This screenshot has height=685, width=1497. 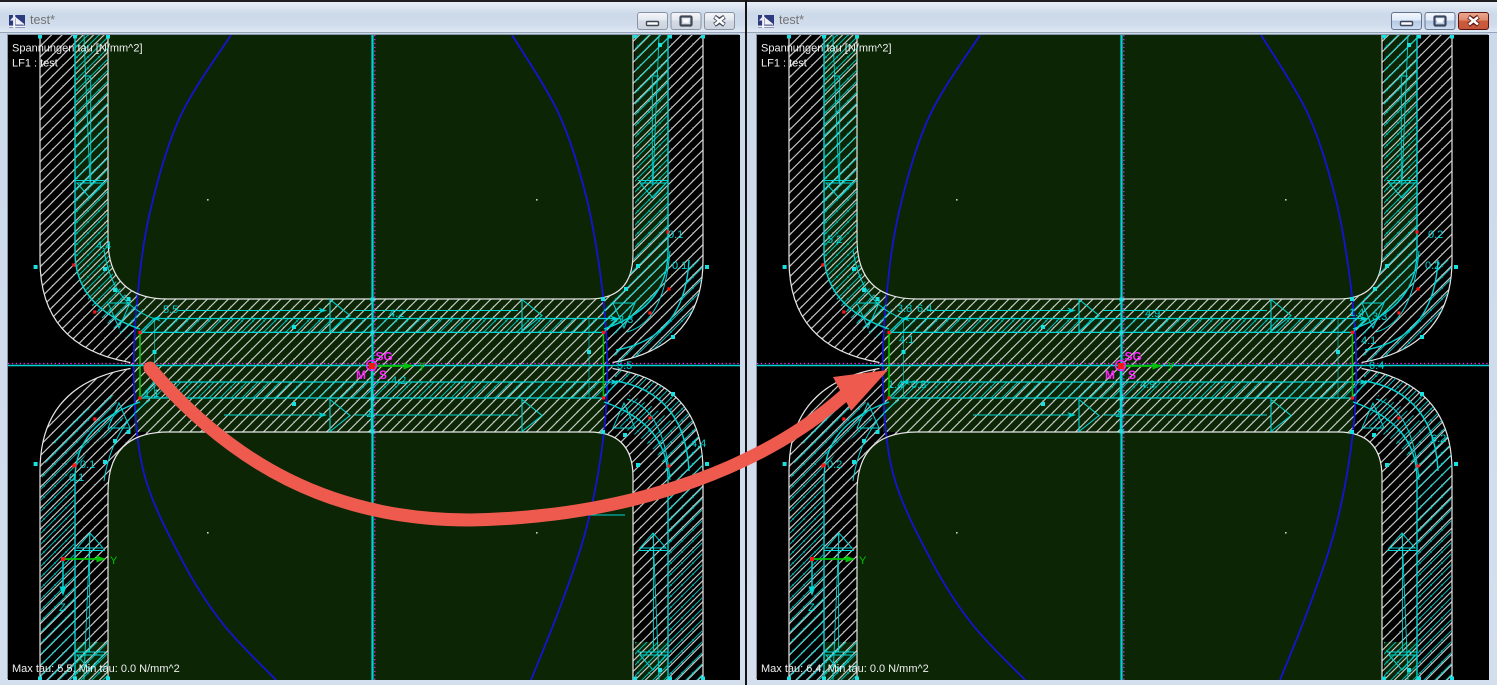 I want to click on svg-text: 3.8, so click(x=904, y=309).